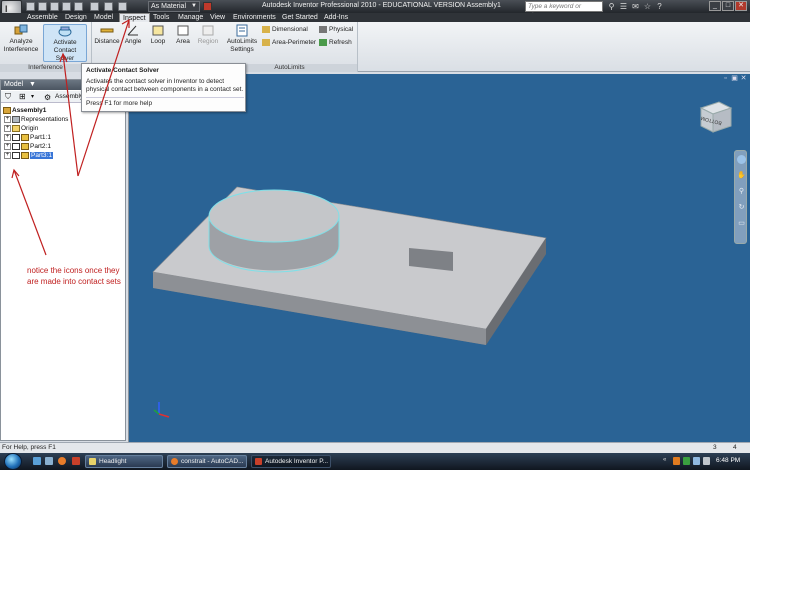 The height and width of the screenshot is (600, 800). What do you see at coordinates (49, 461) in the screenshot?
I see `switch-windows-icon` at bounding box center [49, 461].